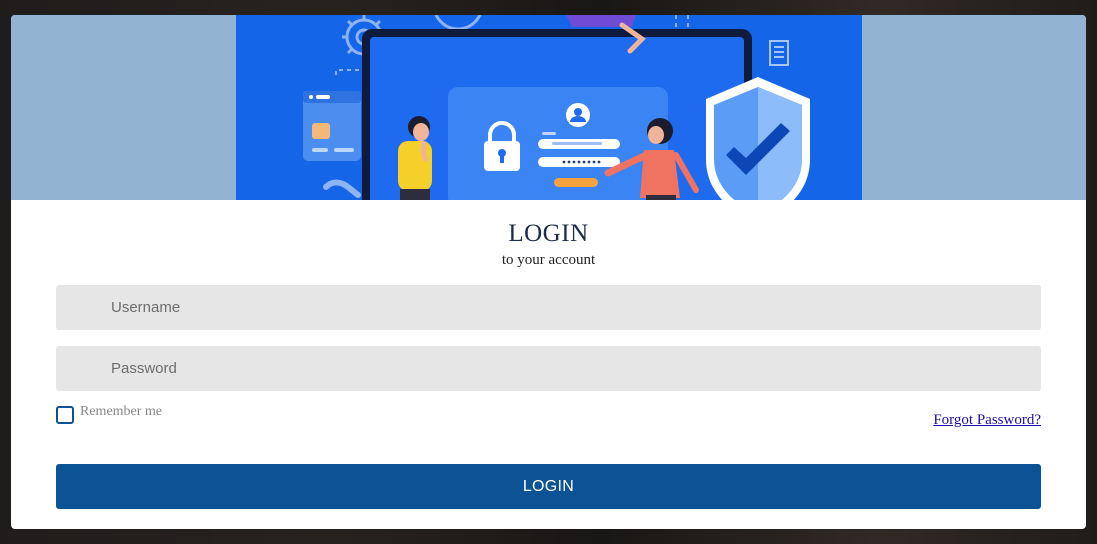 Image resolution: width=1097 pixels, height=544 pixels. What do you see at coordinates (758, 138) in the screenshot?
I see `shield-check-icon` at bounding box center [758, 138].